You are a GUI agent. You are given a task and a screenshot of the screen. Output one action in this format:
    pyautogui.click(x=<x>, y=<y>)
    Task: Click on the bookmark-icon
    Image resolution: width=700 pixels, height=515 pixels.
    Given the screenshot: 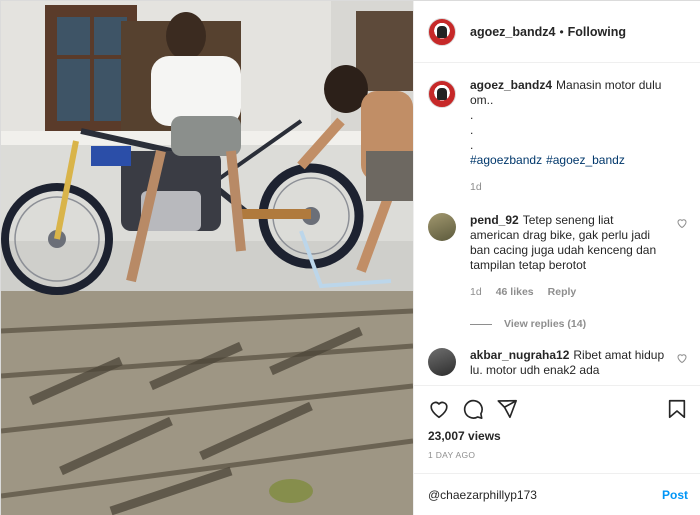 What is the action you would take?
    pyautogui.click(x=677, y=409)
    